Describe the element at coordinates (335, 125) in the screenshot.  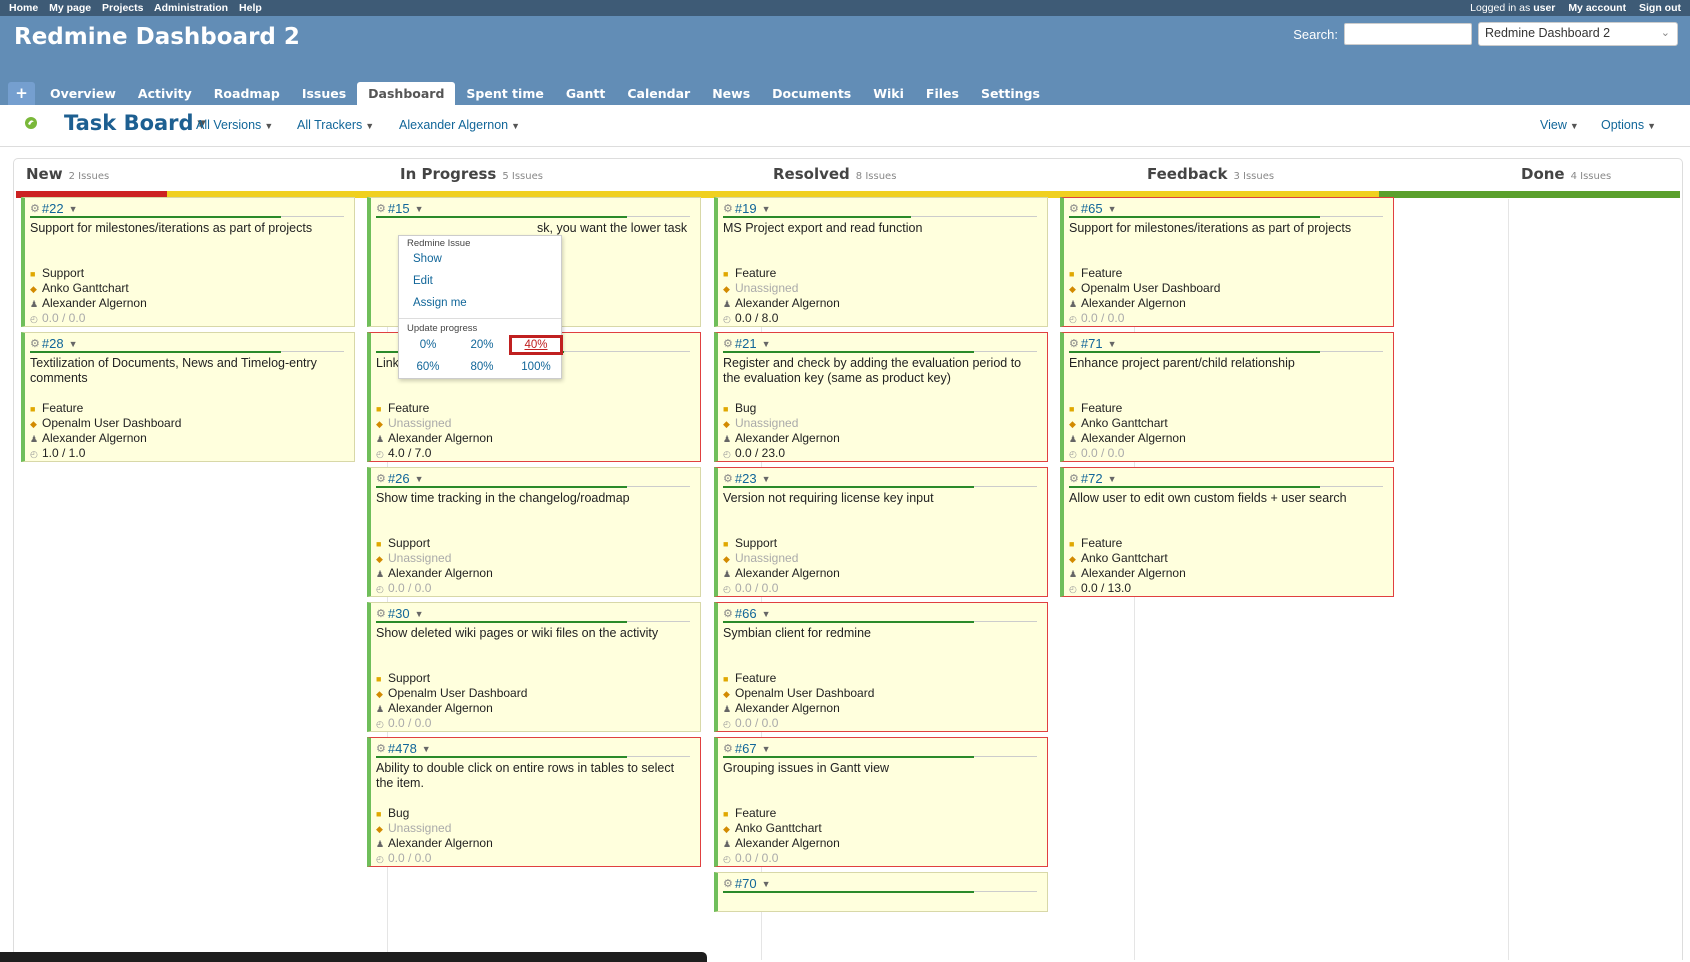
I see `trackers-filter: All Trackers ▼` at that location.